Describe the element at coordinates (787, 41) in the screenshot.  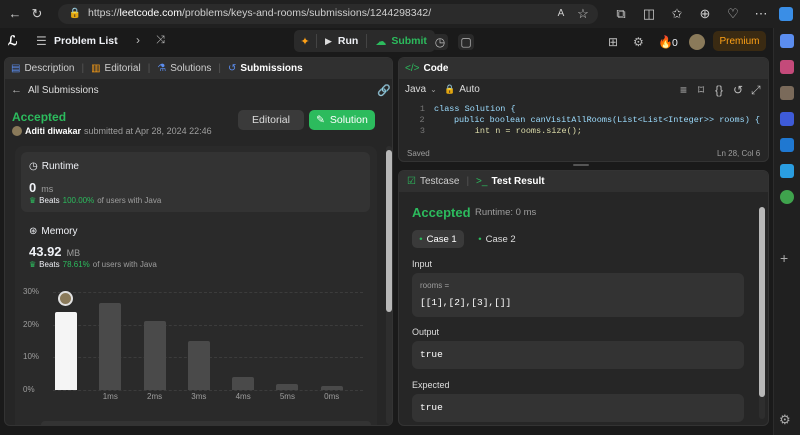
I see `sidebar-search-icon` at that location.